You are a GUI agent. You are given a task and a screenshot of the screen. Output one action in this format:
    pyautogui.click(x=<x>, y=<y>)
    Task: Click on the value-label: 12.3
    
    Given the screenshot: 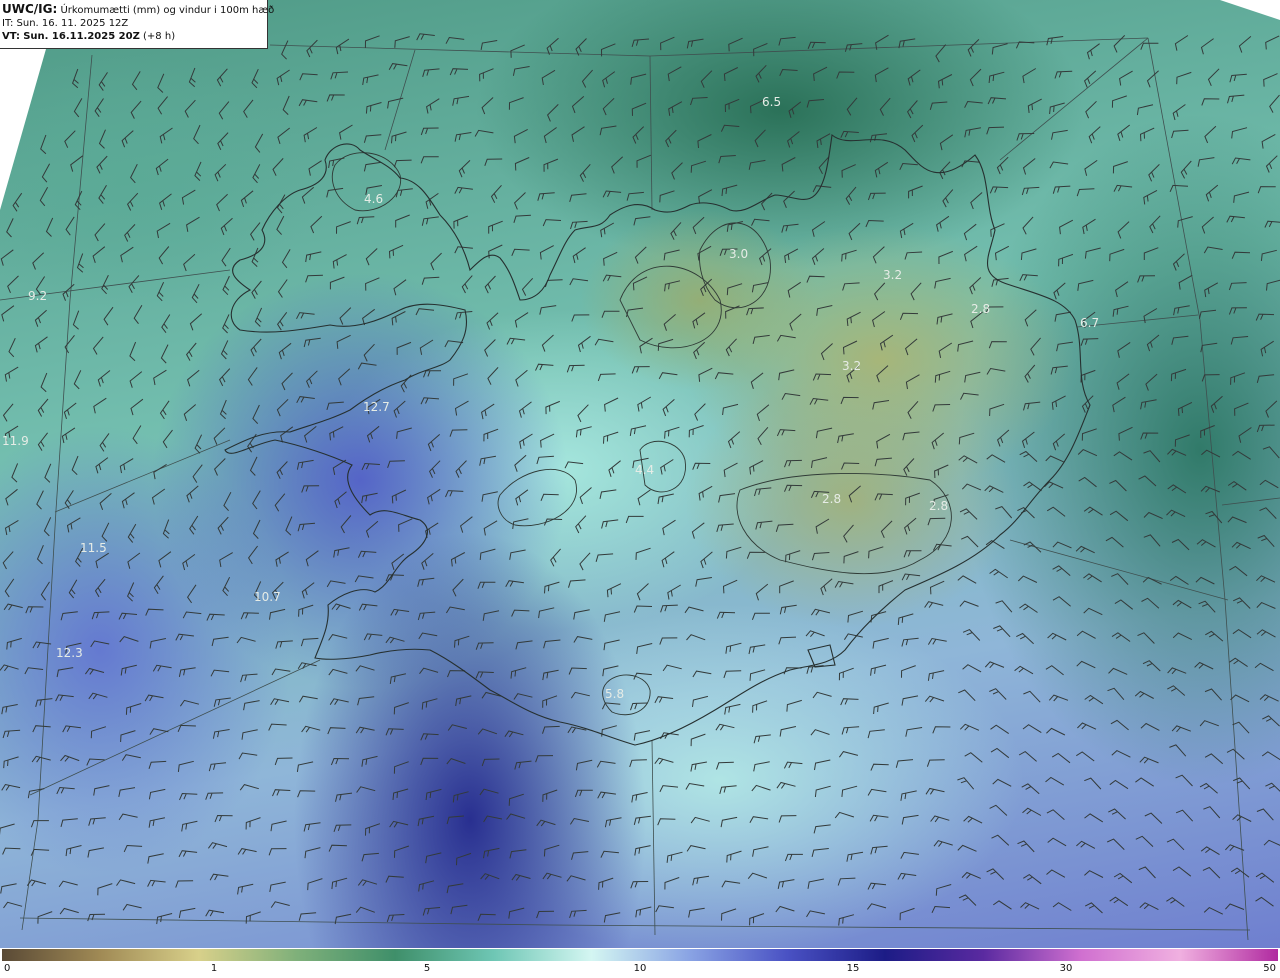 What is the action you would take?
    pyautogui.click(x=69, y=653)
    